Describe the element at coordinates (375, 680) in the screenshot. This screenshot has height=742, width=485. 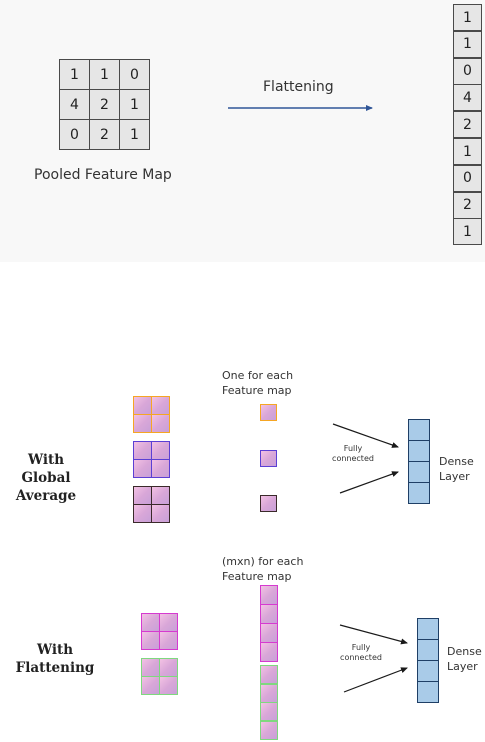
I see `flat-fc-arrow-bottom` at that location.